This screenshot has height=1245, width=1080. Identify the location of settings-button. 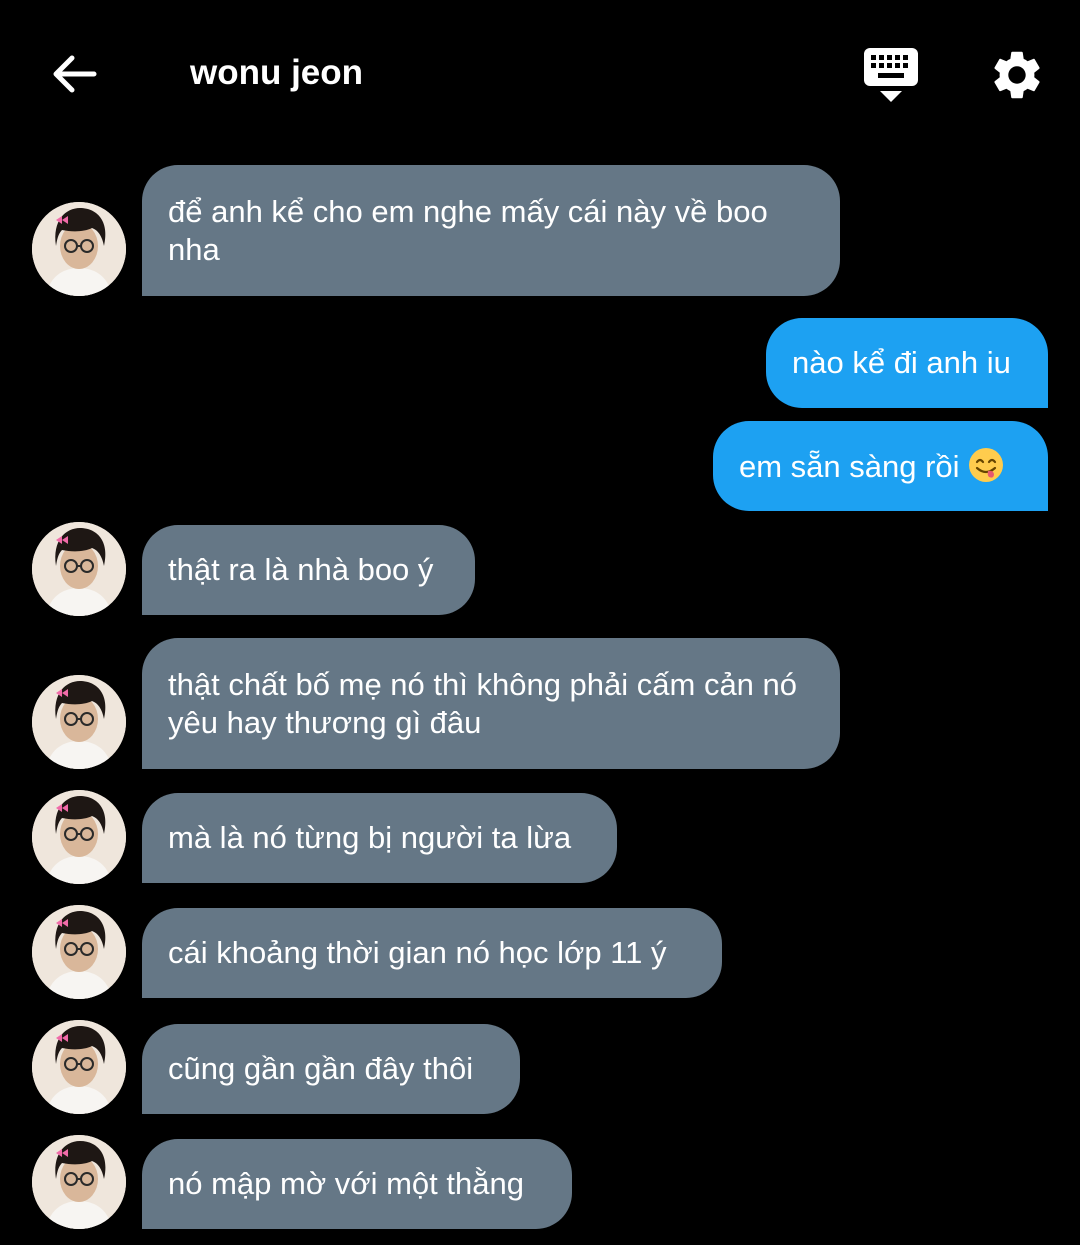
(1017, 75).